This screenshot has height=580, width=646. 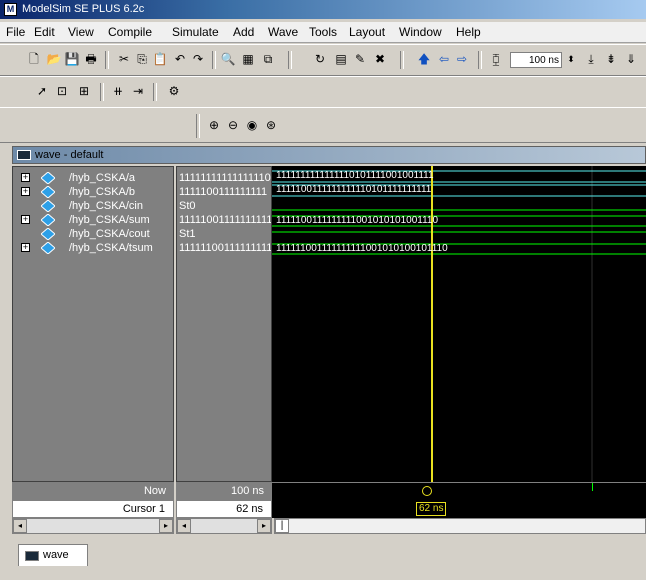 What do you see at coordinates (93, 509) in the screenshot?
I see `cursor-label-cell: Cursor 1` at bounding box center [93, 509].